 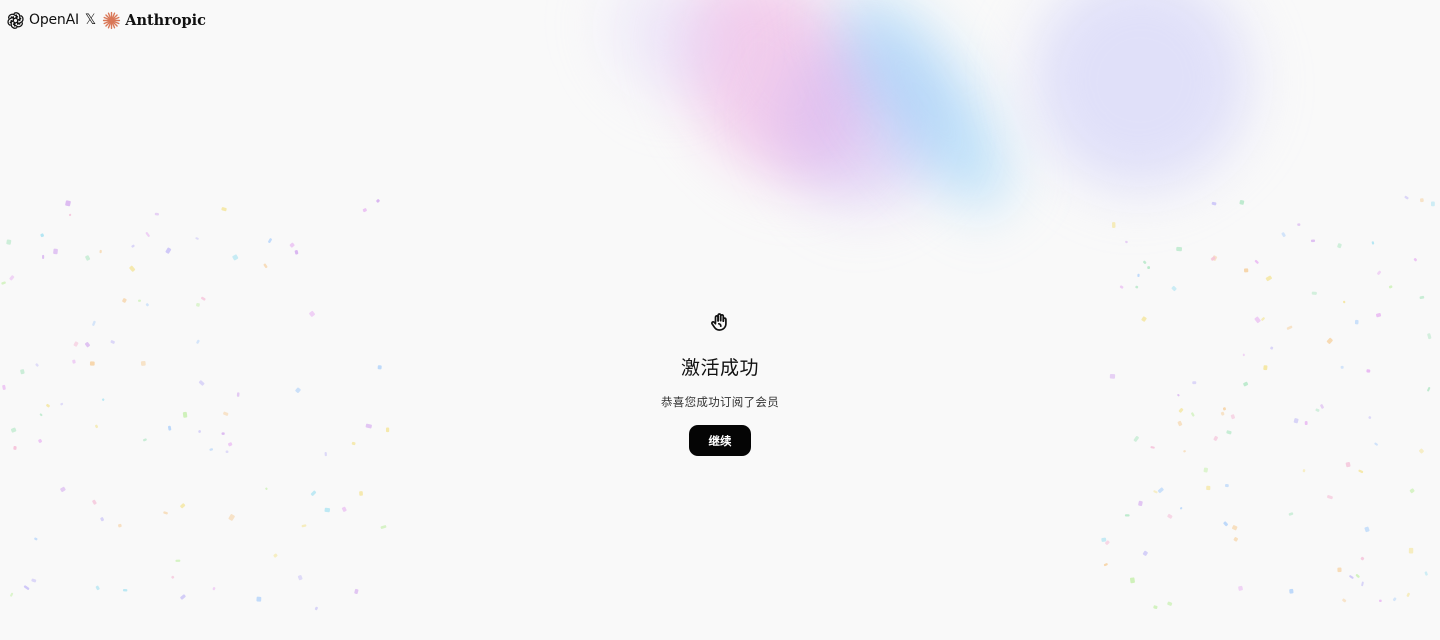 I want to click on openai-wordmark: OpenAI, so click(x=54, y=20).